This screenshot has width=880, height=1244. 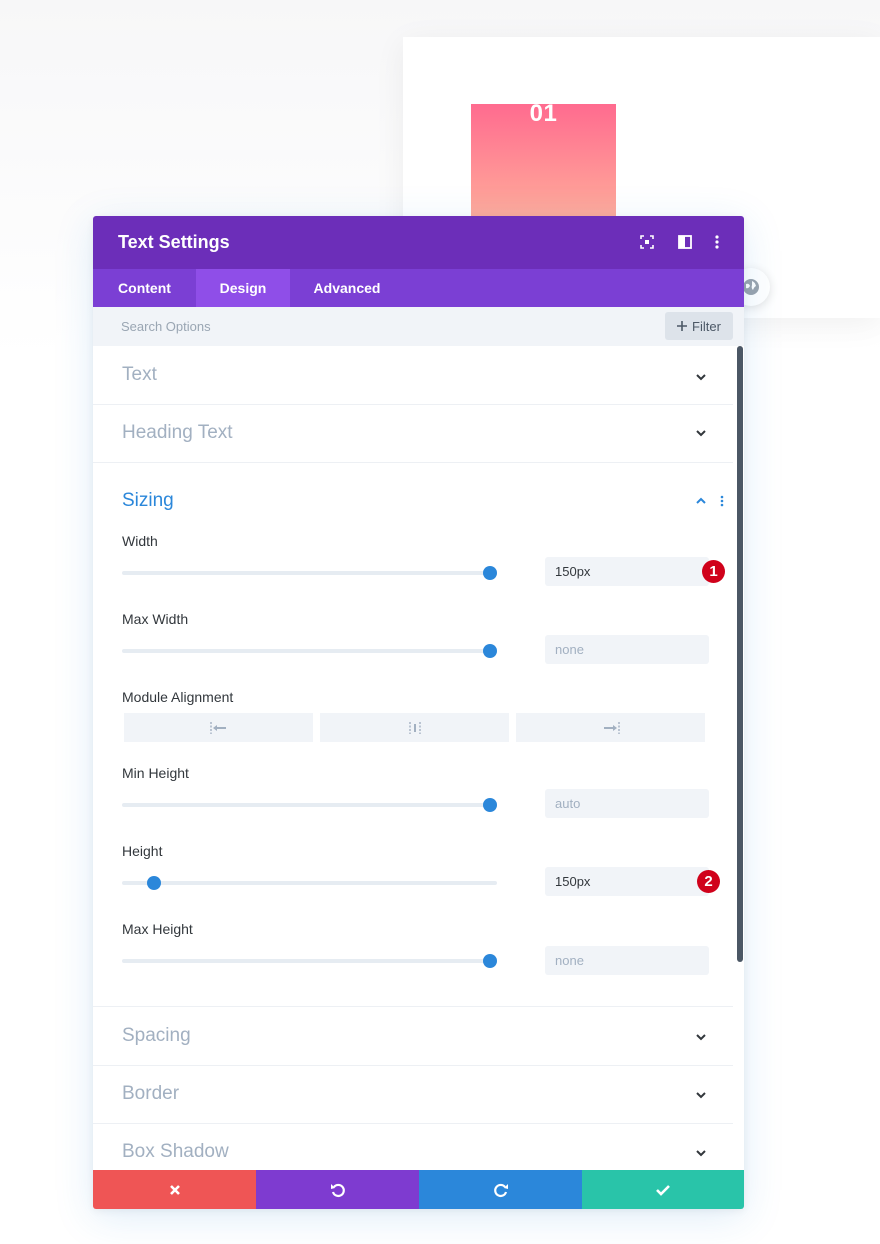 I want to click on module-alignment-group, so click(x=415, y=727).